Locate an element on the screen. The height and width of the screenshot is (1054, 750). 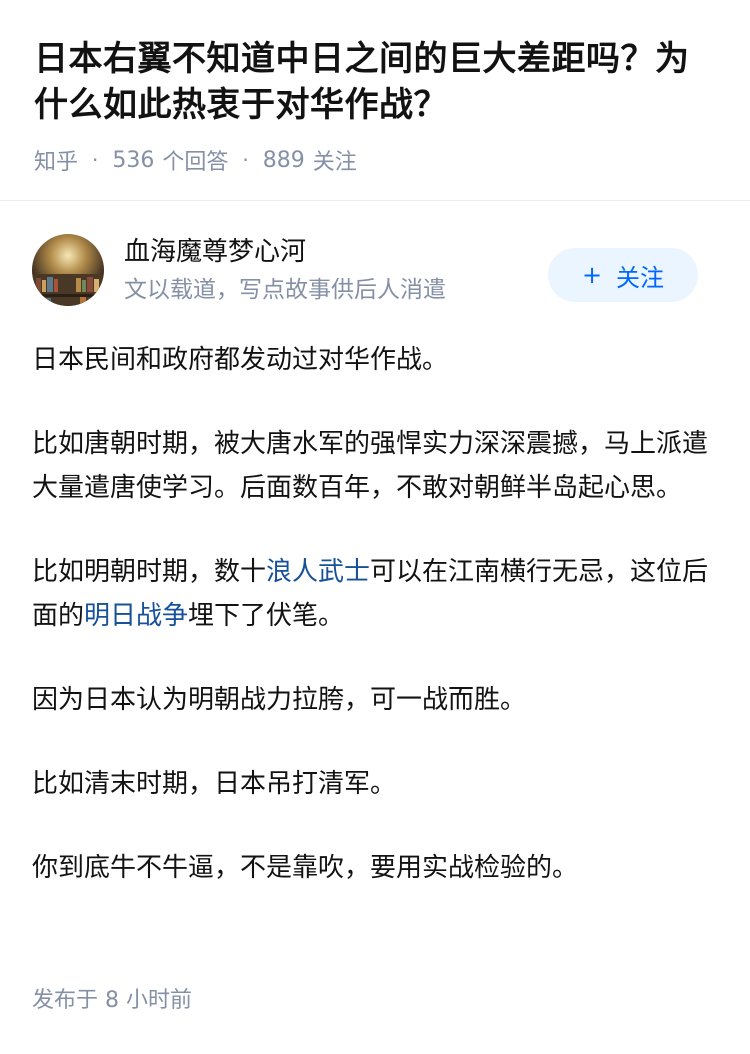
author-bio: 文以载道，写点故事供后人消遣 is located at coordinates (285, 290).